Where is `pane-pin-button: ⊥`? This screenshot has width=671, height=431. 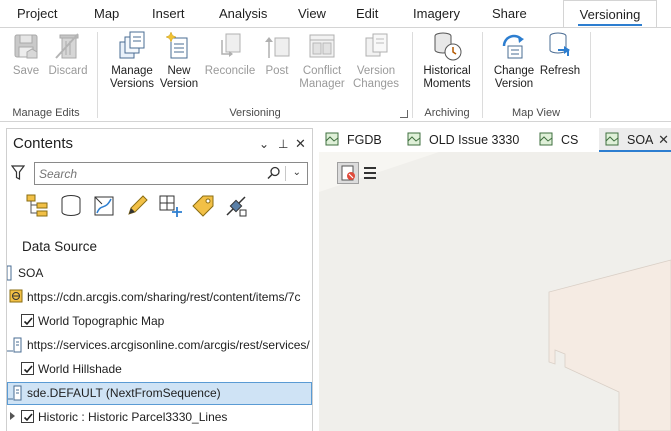
pane-pin-button: ⊥ is located at coordinates (283, 144).